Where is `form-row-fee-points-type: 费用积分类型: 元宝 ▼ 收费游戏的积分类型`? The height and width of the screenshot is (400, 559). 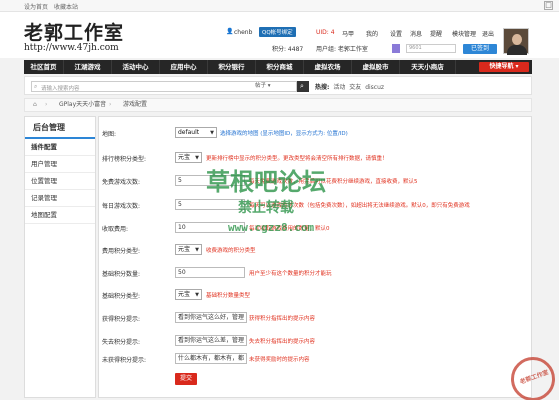
form-row-fee-points-type: 费用积分类型: 元宝 ▼ 收费游戏的积分类型 is located at coordinates (316, 250).